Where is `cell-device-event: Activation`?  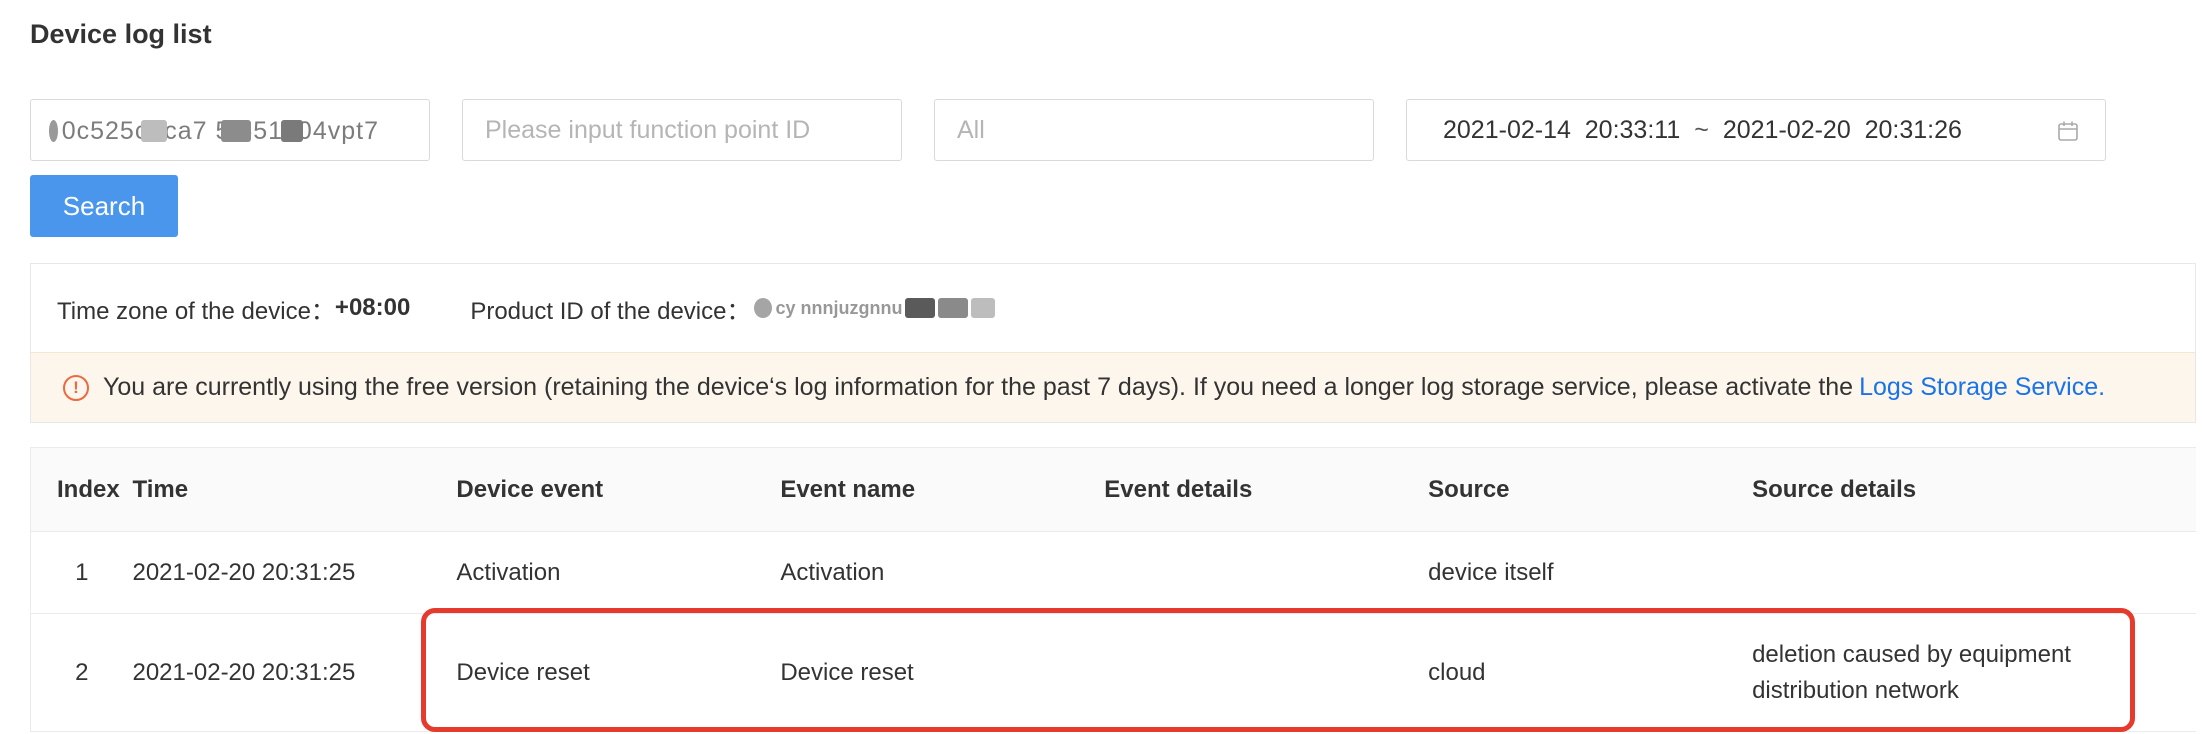
cell-device-event: Activation is located at coordinates (618, 572).